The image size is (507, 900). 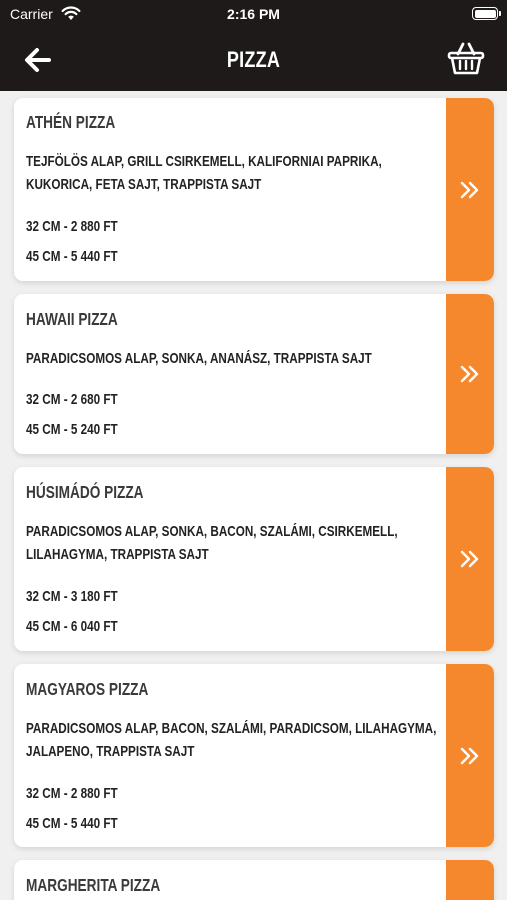 I want to click on nav-bar: PIZZA, so click(x=253, y=59).